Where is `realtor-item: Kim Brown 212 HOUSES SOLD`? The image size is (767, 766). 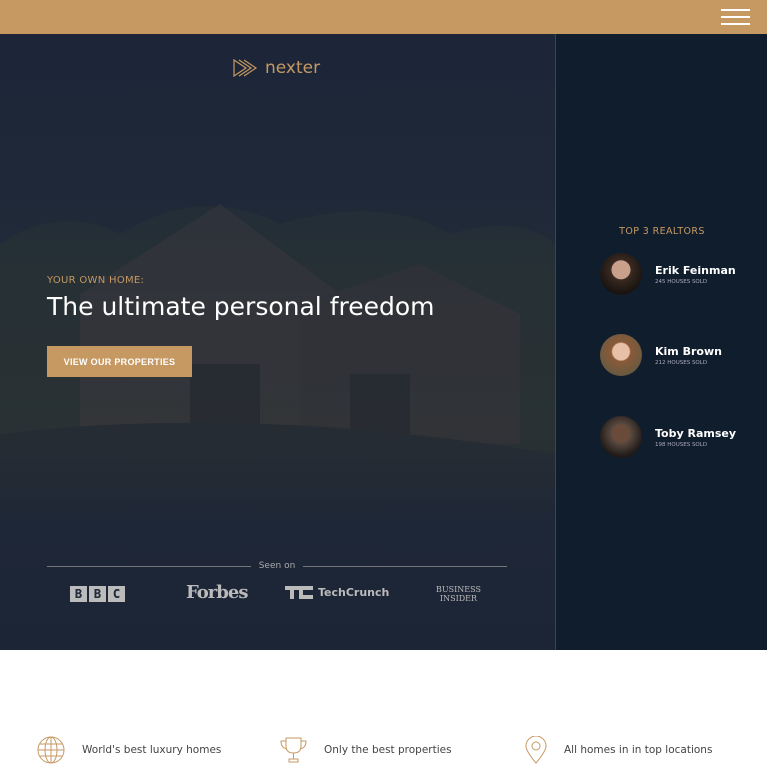
realtor-item: Kim Brown 212 HOUSES SOLD is located at coordinates (661, 355).